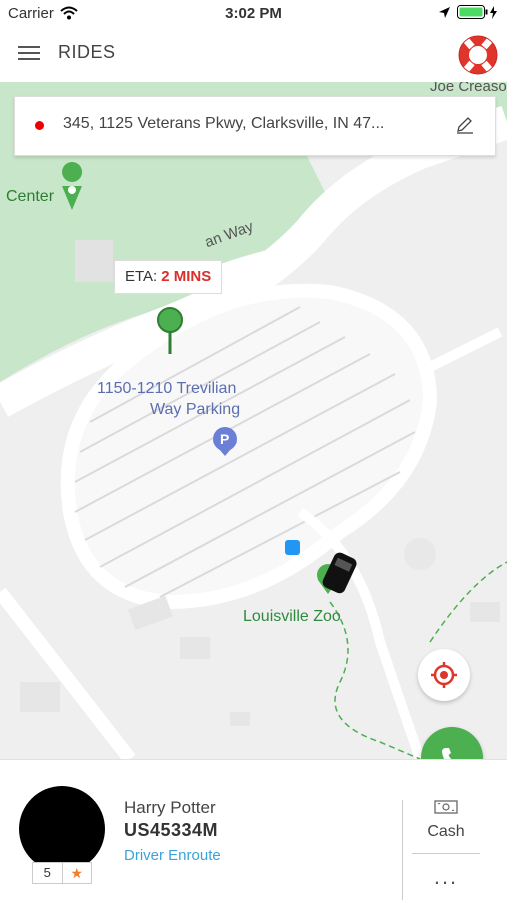  What do you see at coordinates (170, 331) in the screenshot?
I see `pickup-pin-icon` at bounding box center [170, 331].